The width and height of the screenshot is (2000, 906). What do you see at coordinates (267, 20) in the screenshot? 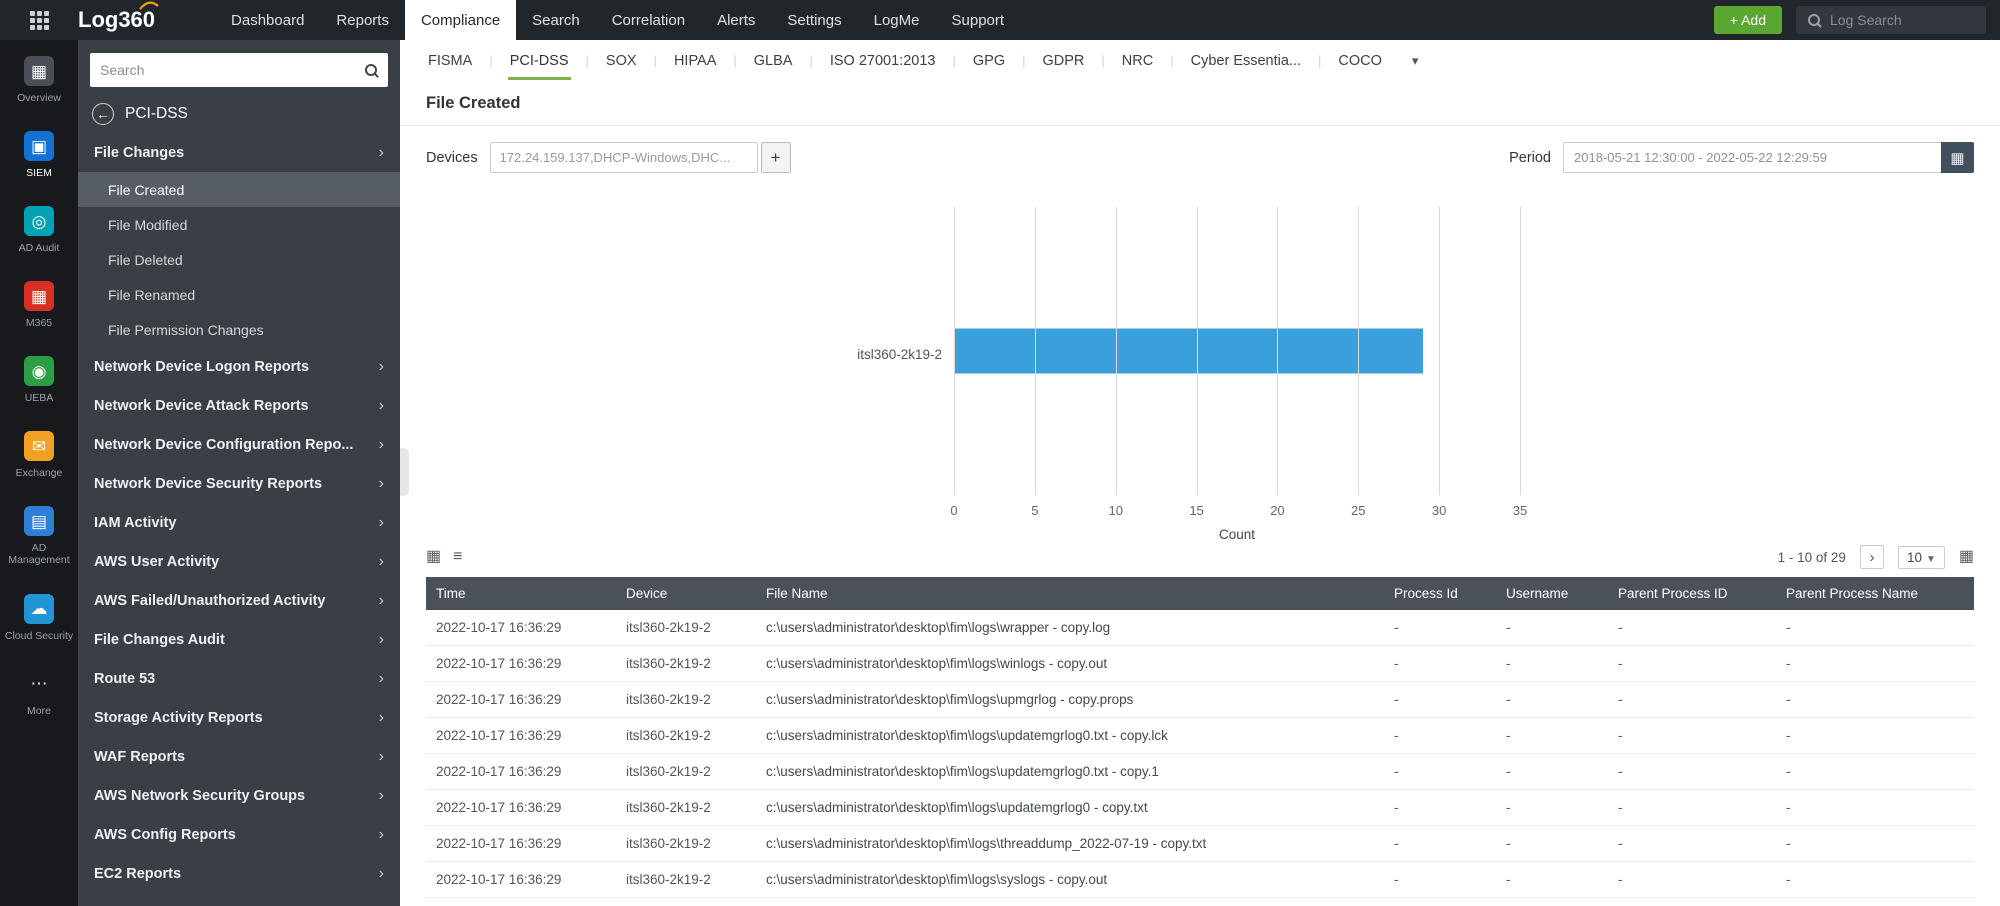
I see `nav-item: Dashboard` at bounding box center [267, 20].